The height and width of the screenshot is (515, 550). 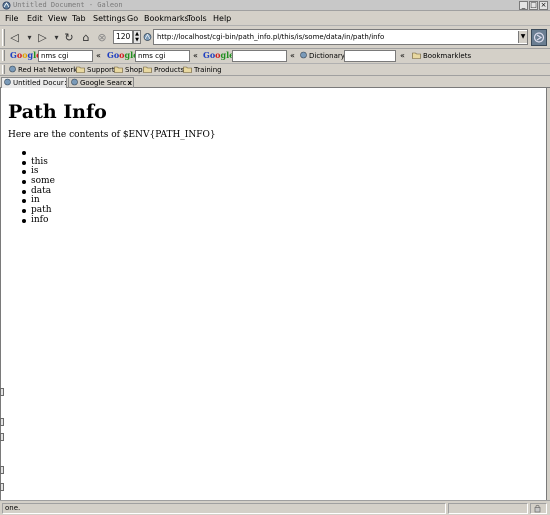 What do you see at coordinates (11, 18) in the screenshot?
I see `menu-file: File` at bounding box center [11, 18].